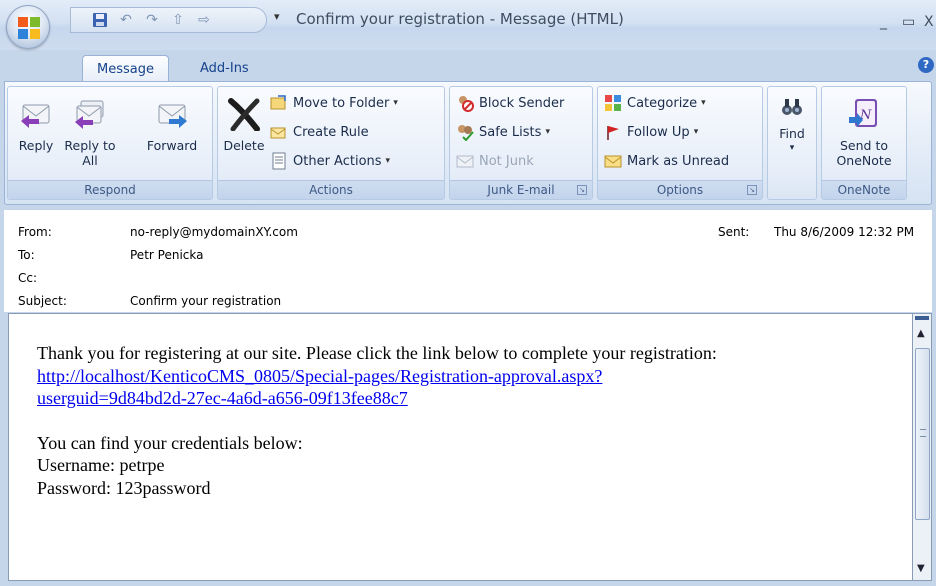 Image resolution: width=936 pixels, height=586 pixels. I want to click on delete-x-icon, so click(244, 115).